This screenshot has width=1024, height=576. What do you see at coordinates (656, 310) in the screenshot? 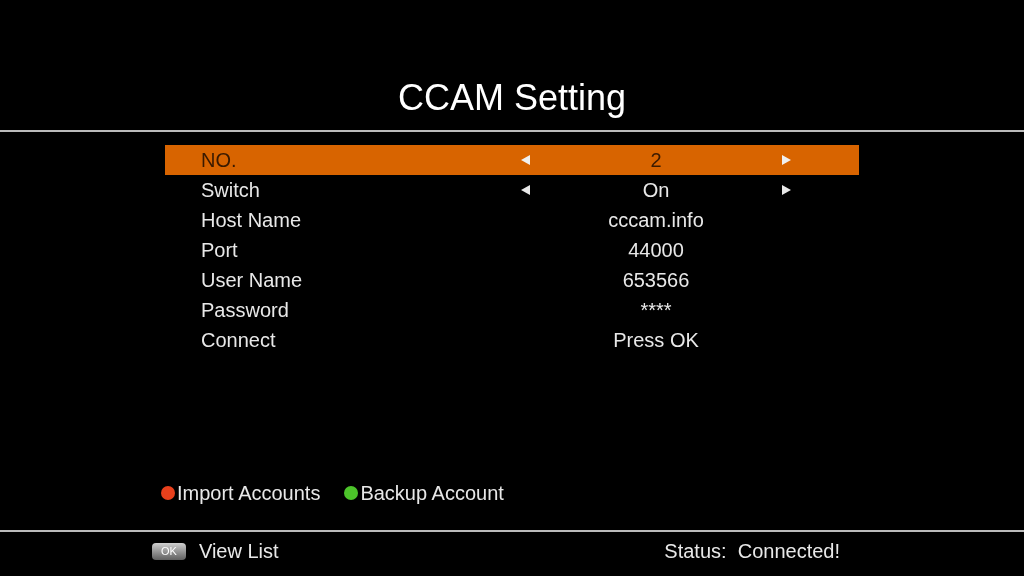
I see `setting-value: ****` at bounding box center [656, 310].